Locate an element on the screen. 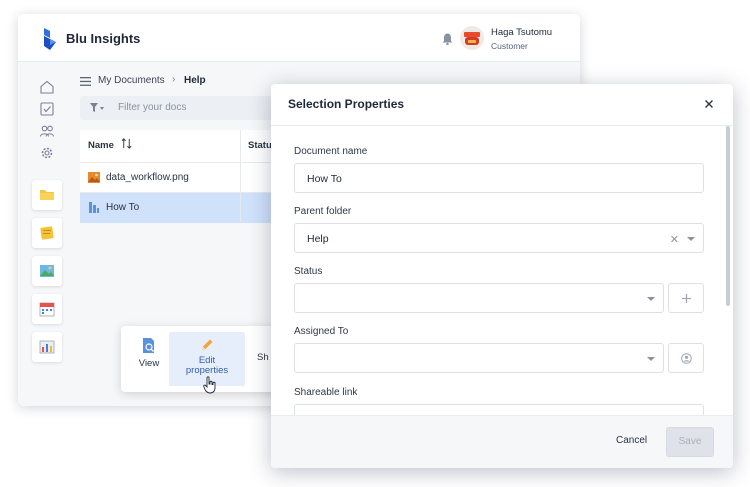 The width and height of the screenshot is (750, 487). status-select is located at coordinates (479, 298).